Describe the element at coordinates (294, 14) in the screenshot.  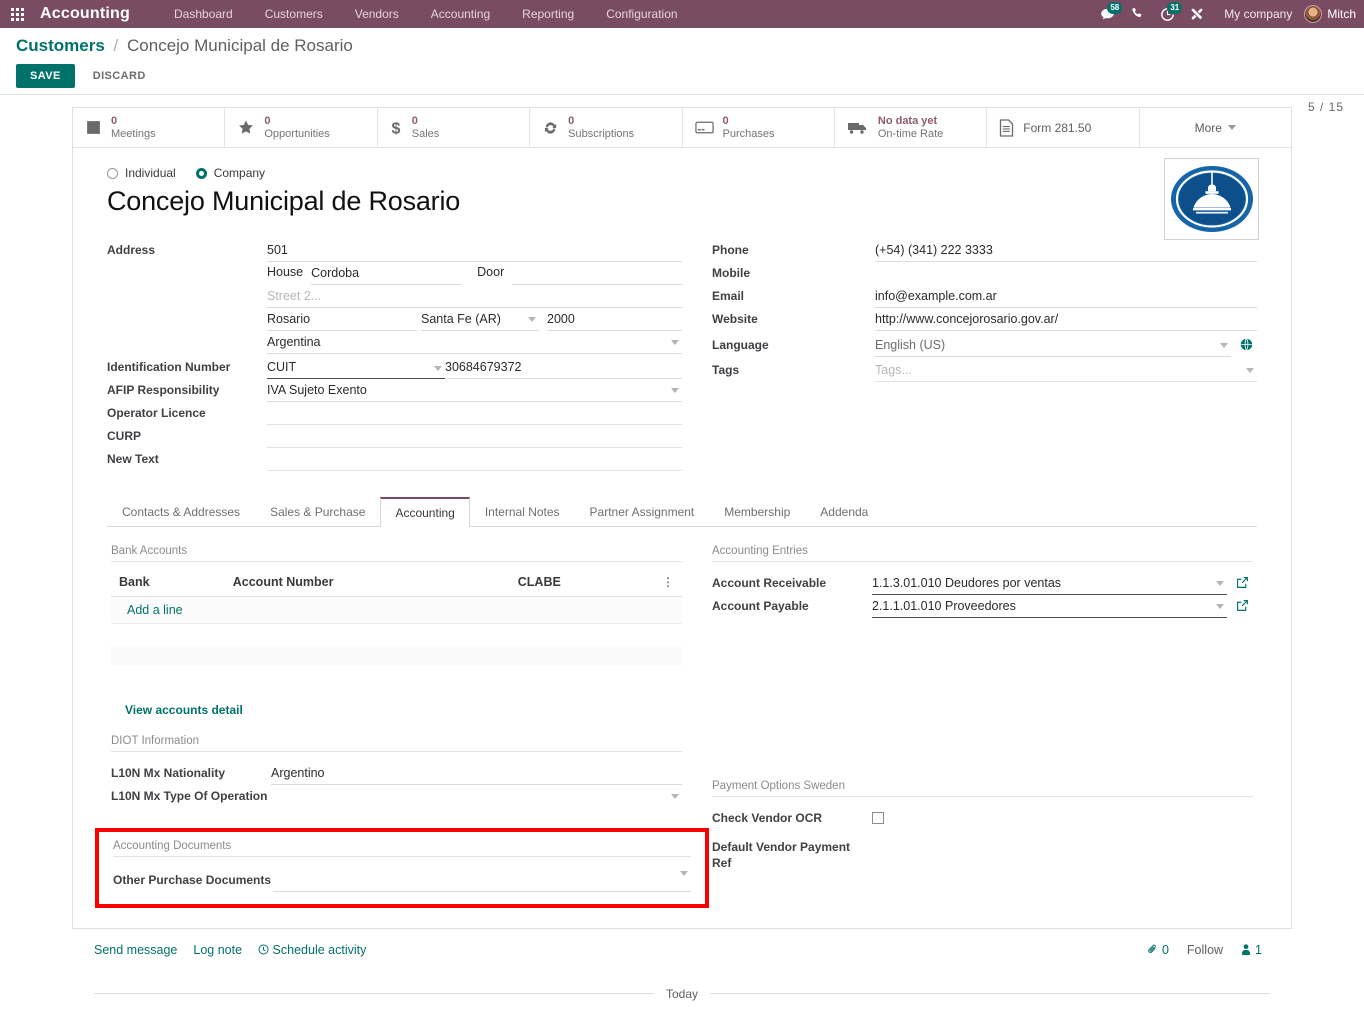
I see `menu-customers: Customers` at that location.